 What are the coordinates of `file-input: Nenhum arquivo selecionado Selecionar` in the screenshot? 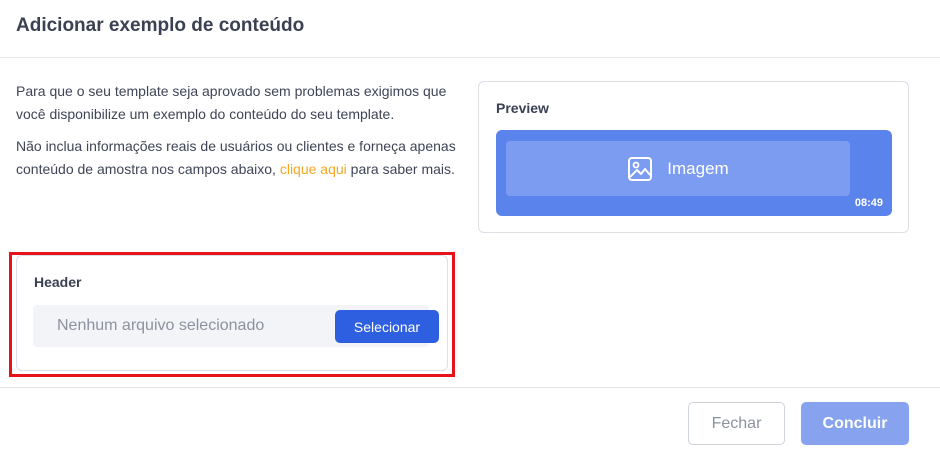 It's located at (236, 326).